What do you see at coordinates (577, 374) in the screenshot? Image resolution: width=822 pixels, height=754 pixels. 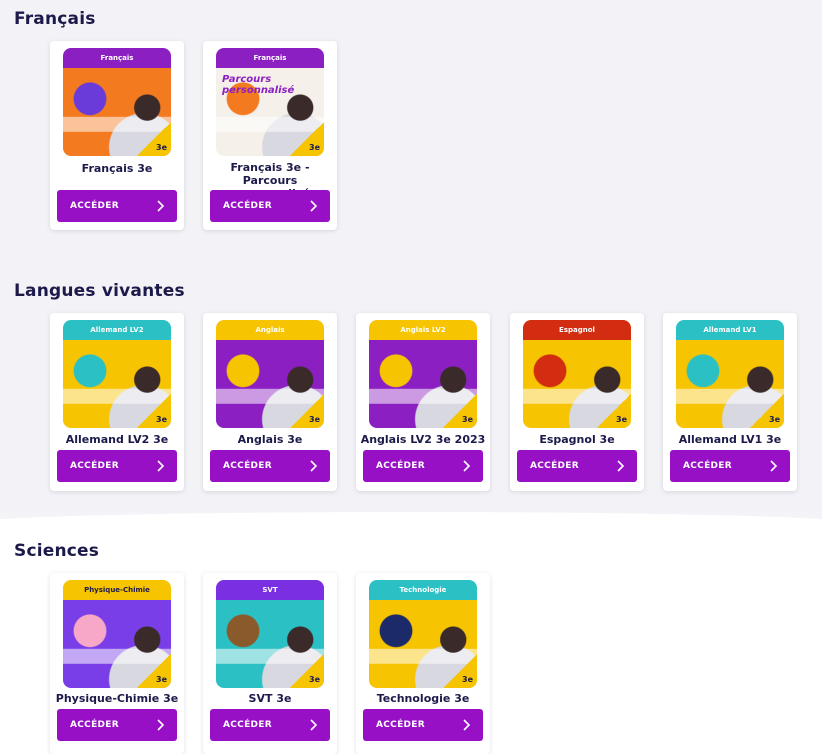 I see `course-cover: Espagnol 3e` at bounding box center [577, 374].